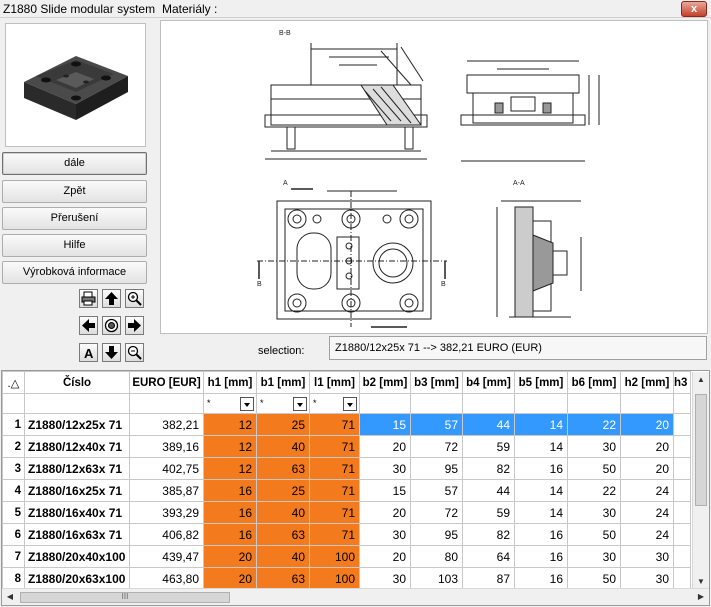  I want to click on cell-b3: 103, so click(436, 578).